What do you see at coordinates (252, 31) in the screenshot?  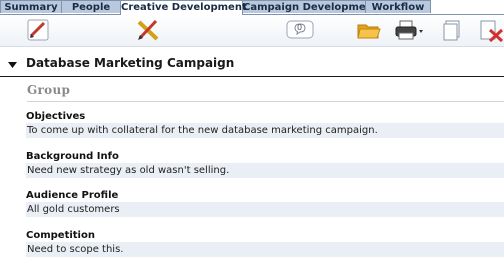 I see `toolbar: 0` at bounding box center [252, 31].